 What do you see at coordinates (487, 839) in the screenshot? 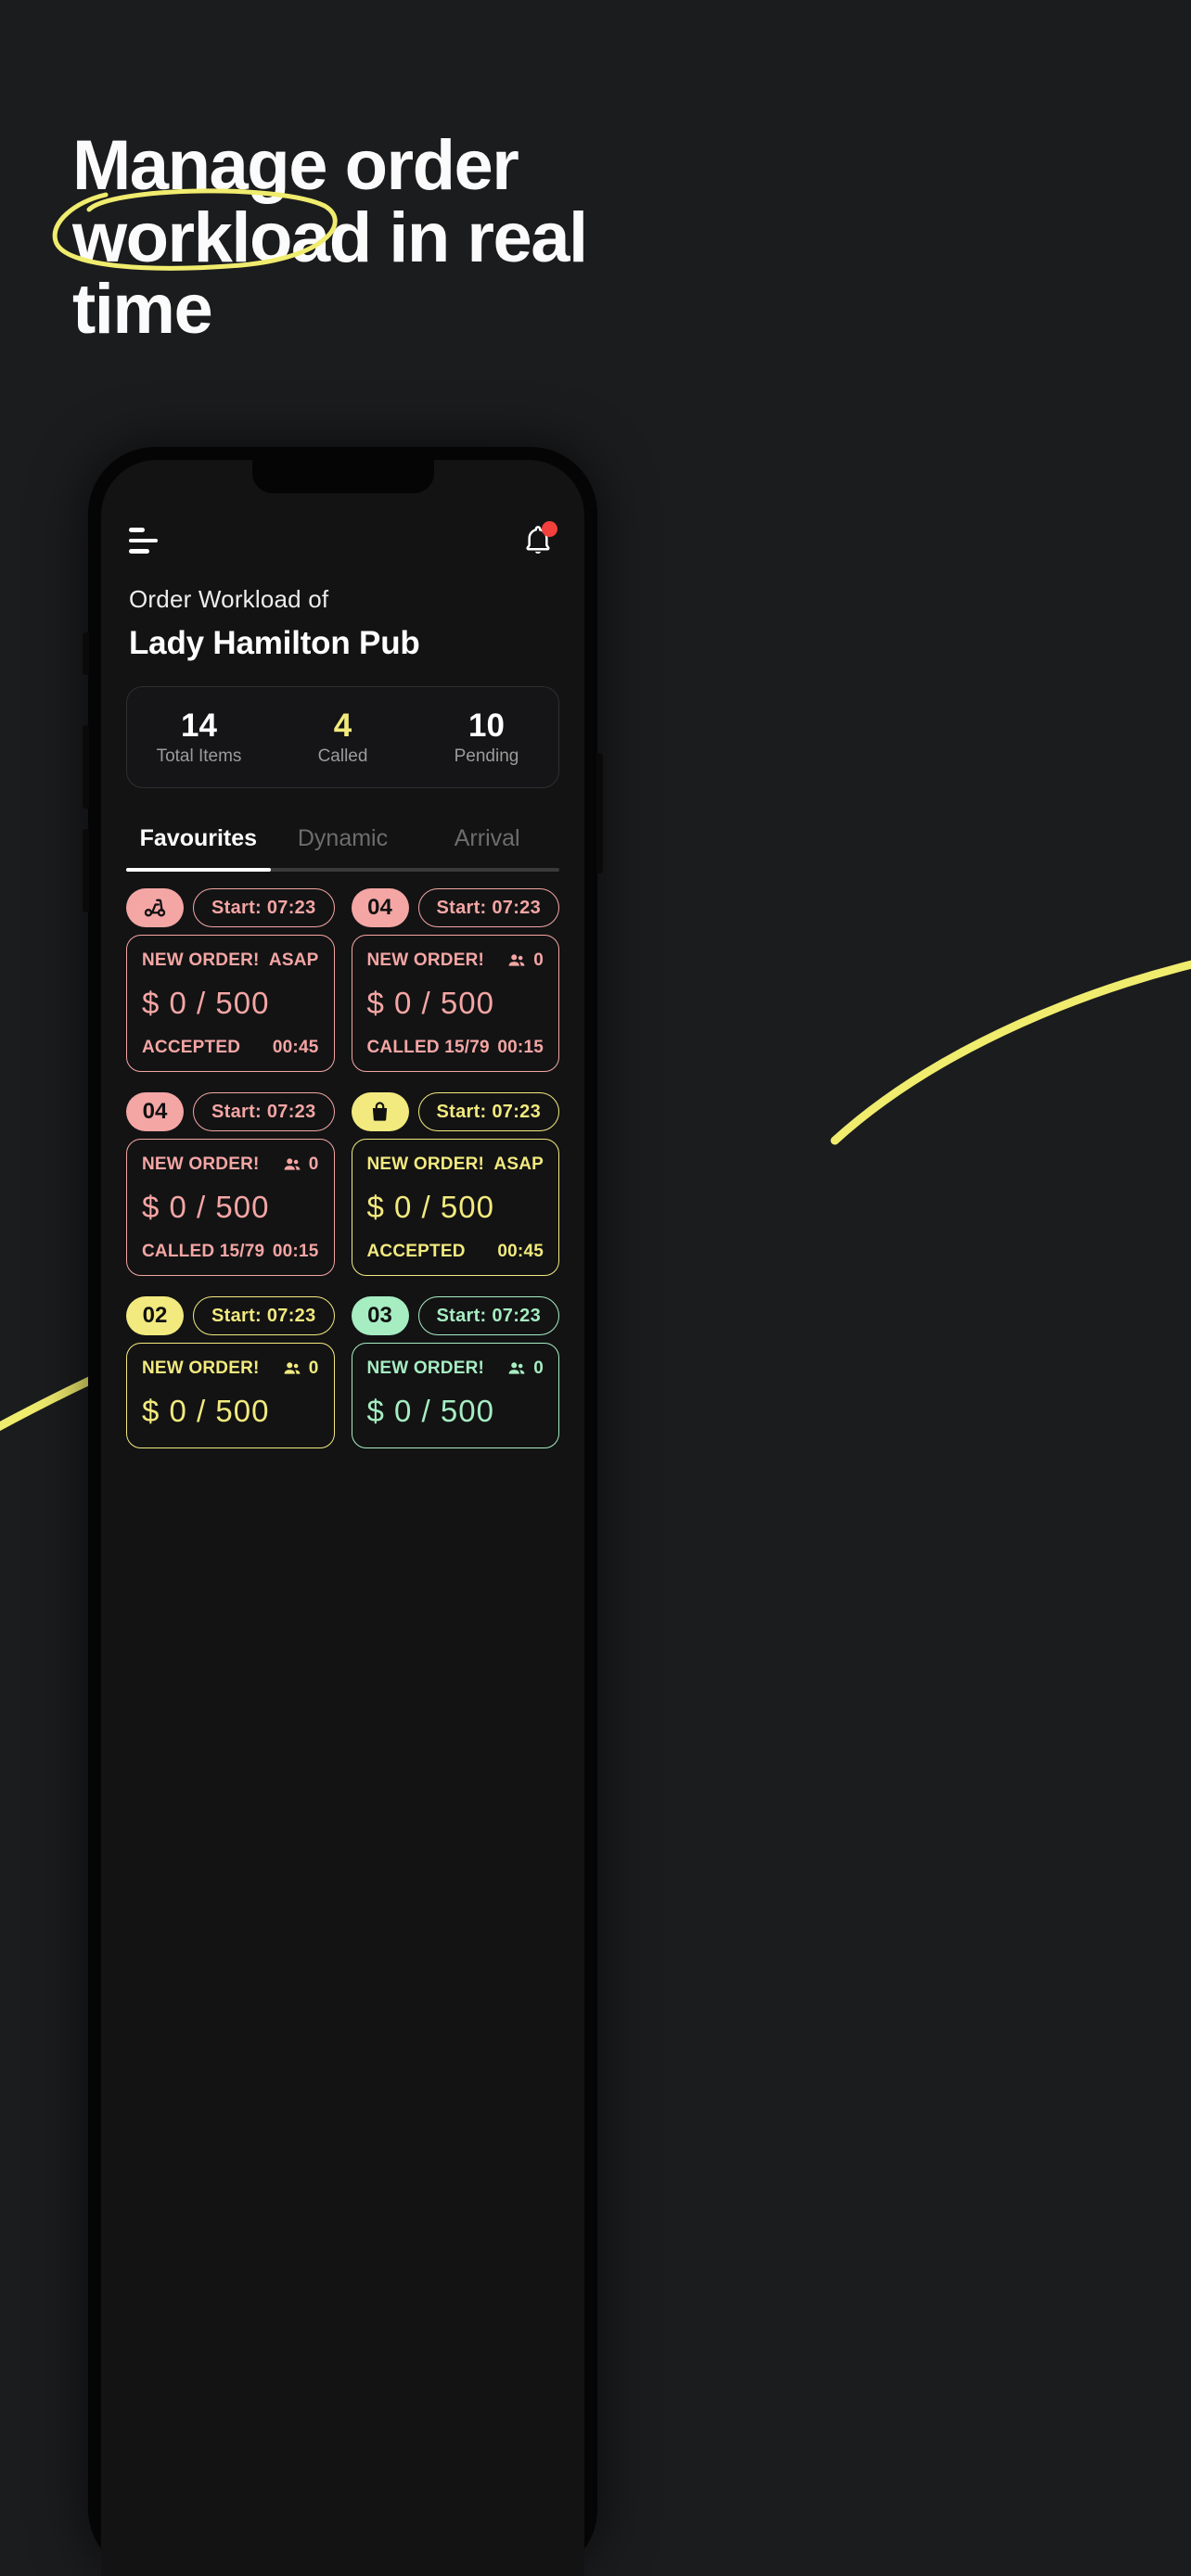
I see `tab-arrival: Arrival` at bounding box center [487, 839].